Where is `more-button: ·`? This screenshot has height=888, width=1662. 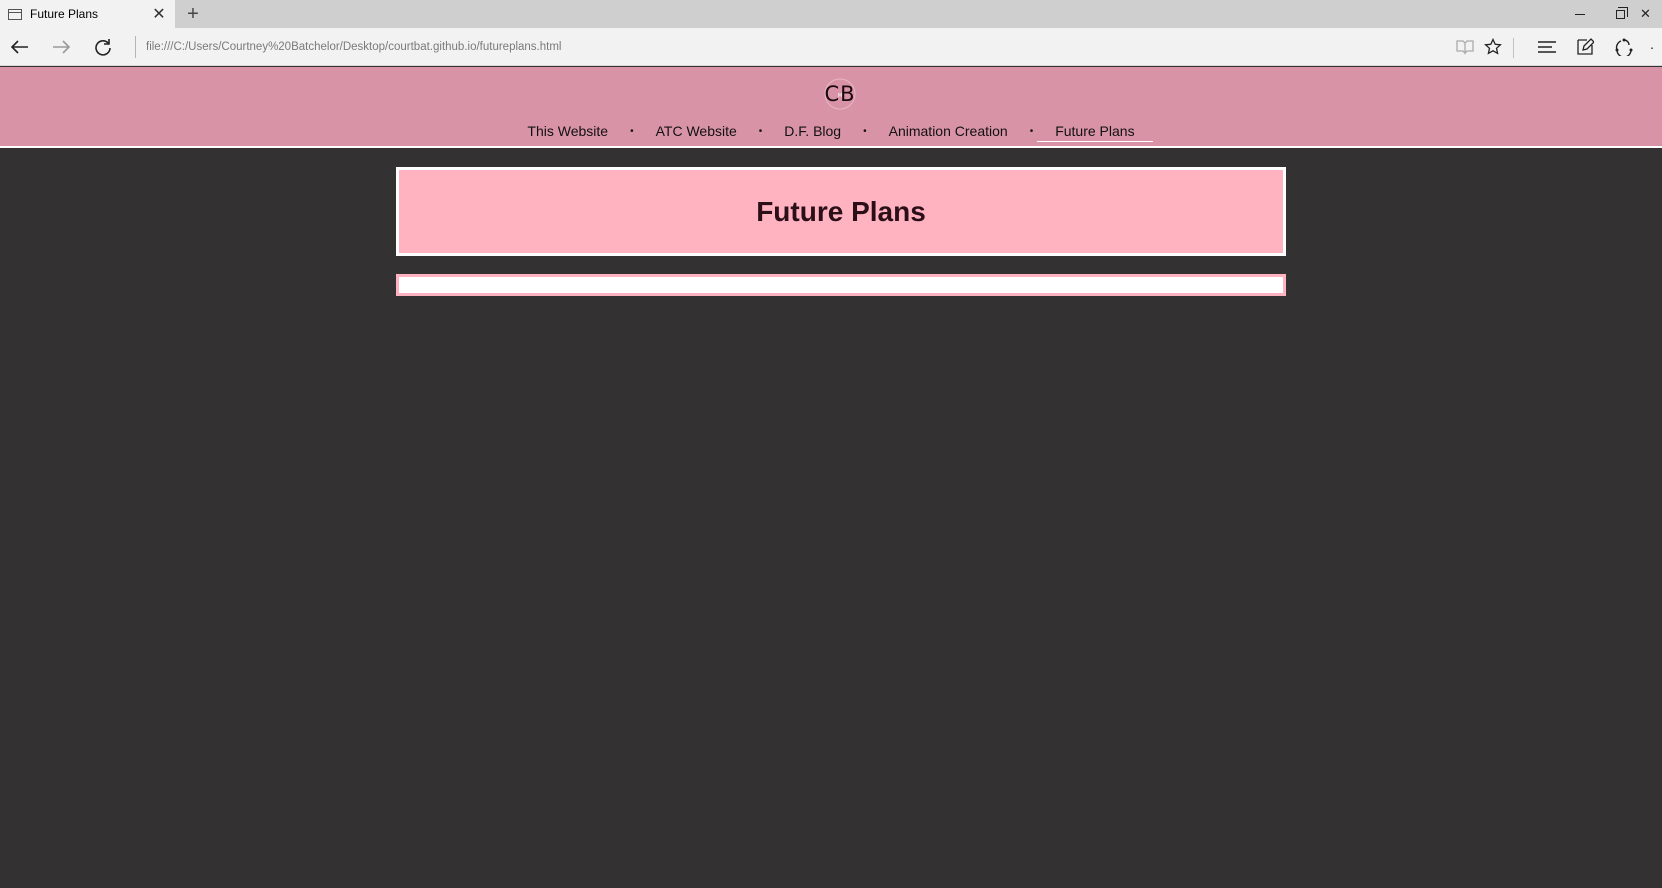 more-button: · is located at coordinates (1652, 47).